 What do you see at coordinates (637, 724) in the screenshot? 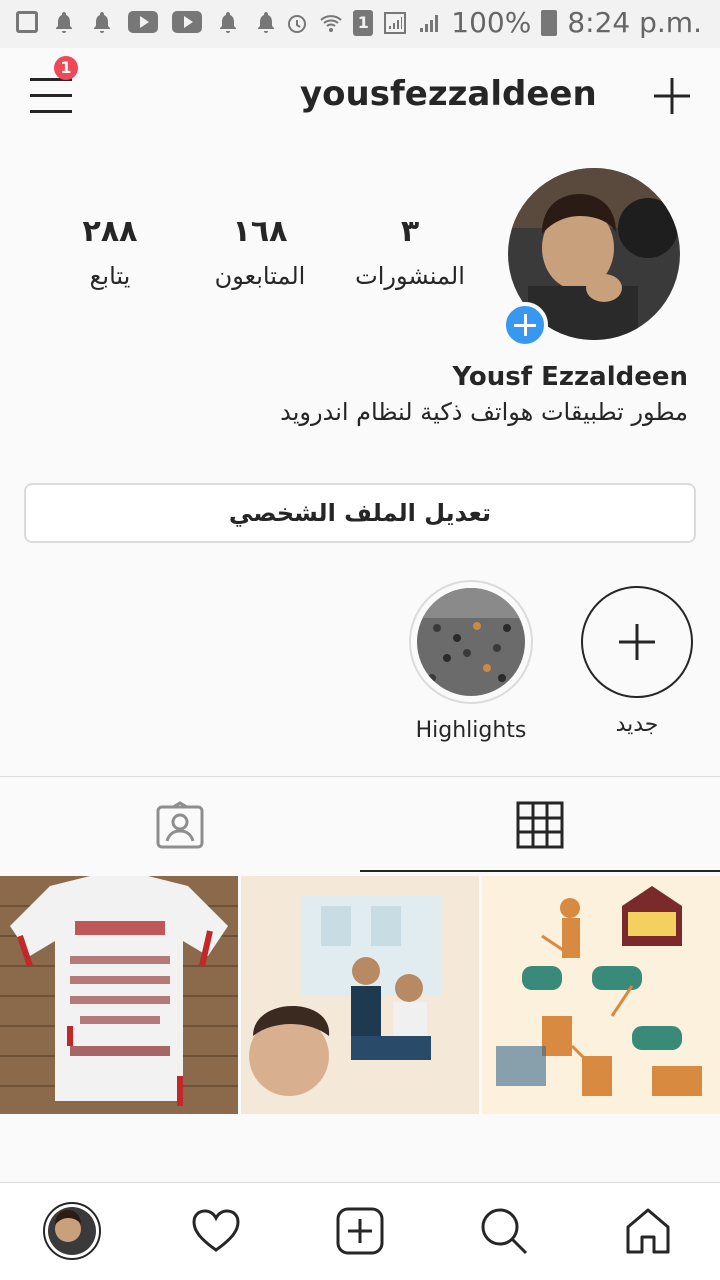
I see `new-highlight-label: جديد` at bounding box center [637, 724].